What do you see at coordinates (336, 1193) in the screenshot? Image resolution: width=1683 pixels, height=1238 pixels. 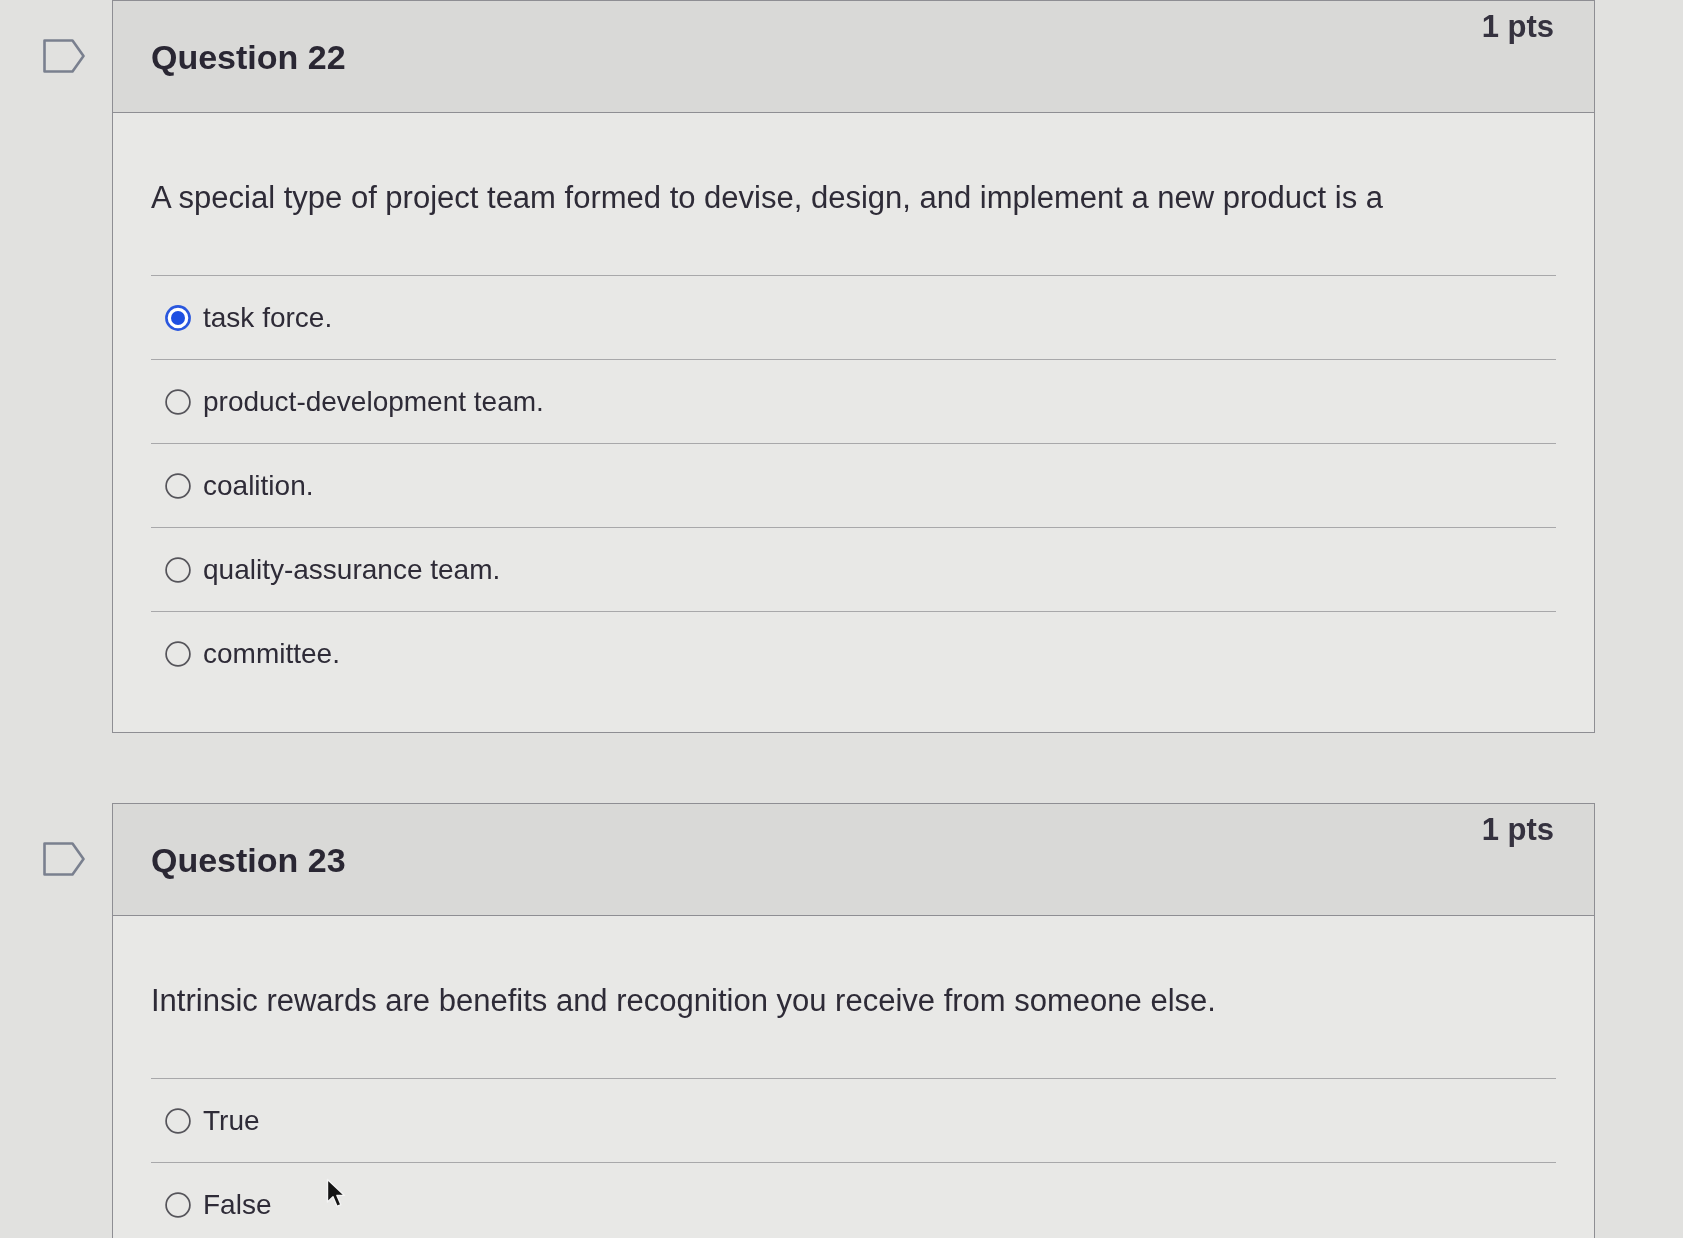 I see `mouse-pointer-icon` at bounding box center [336, 1193].